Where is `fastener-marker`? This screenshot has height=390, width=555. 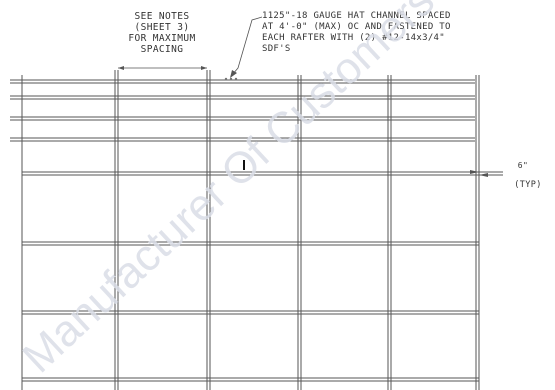 fastener-marker is located at coordinates (244, 165).